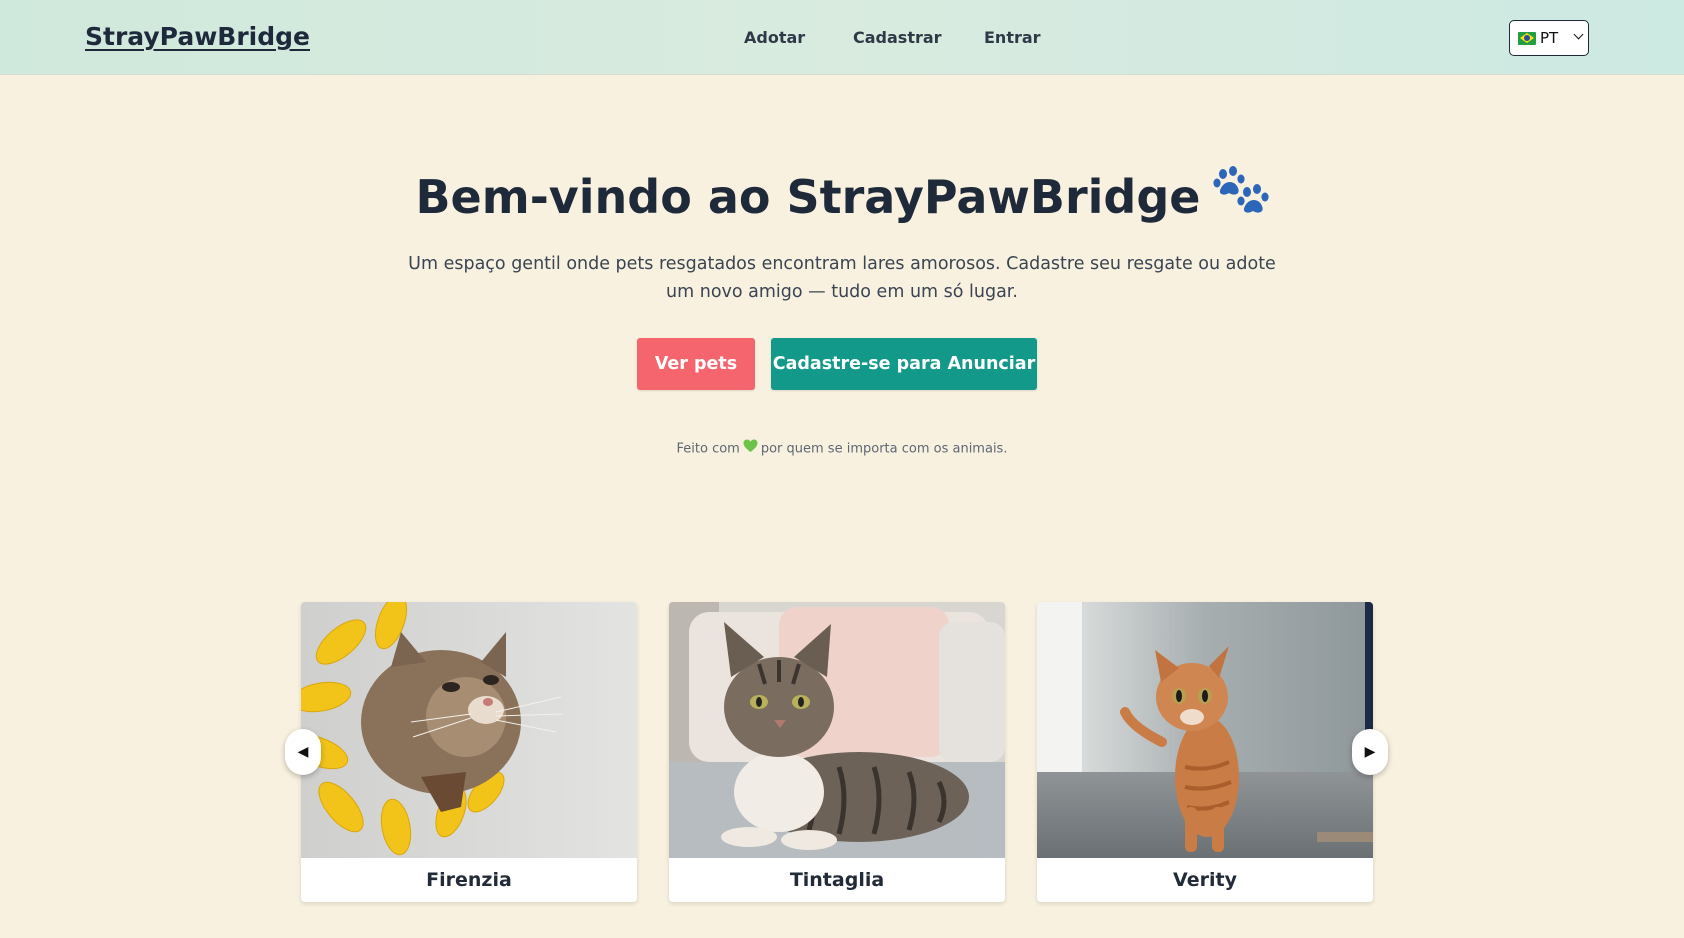 This screenshot has height=938, width=1684. I want to click on site-logo: StrayPawBridge, so click(197, 36).